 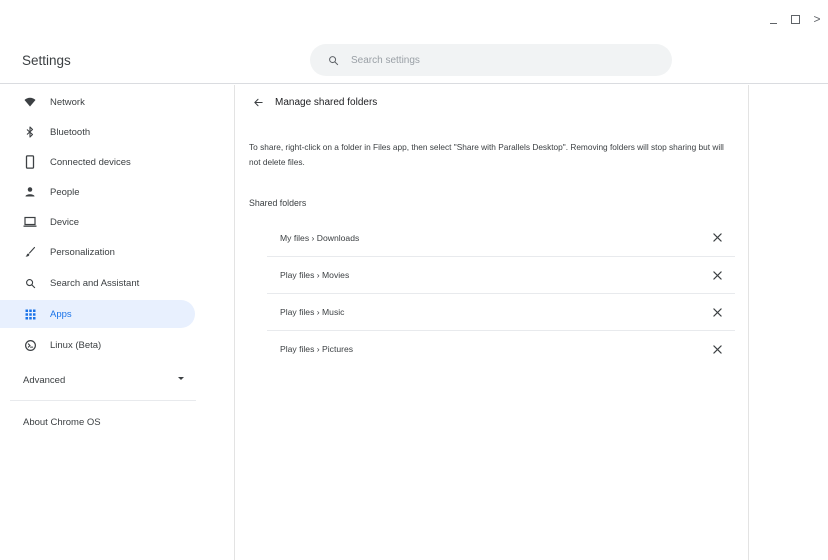 What do you see at coordinates (103, 400) in the screenshot?
I see `sidebar-divider` at bounding box center [103, 400].